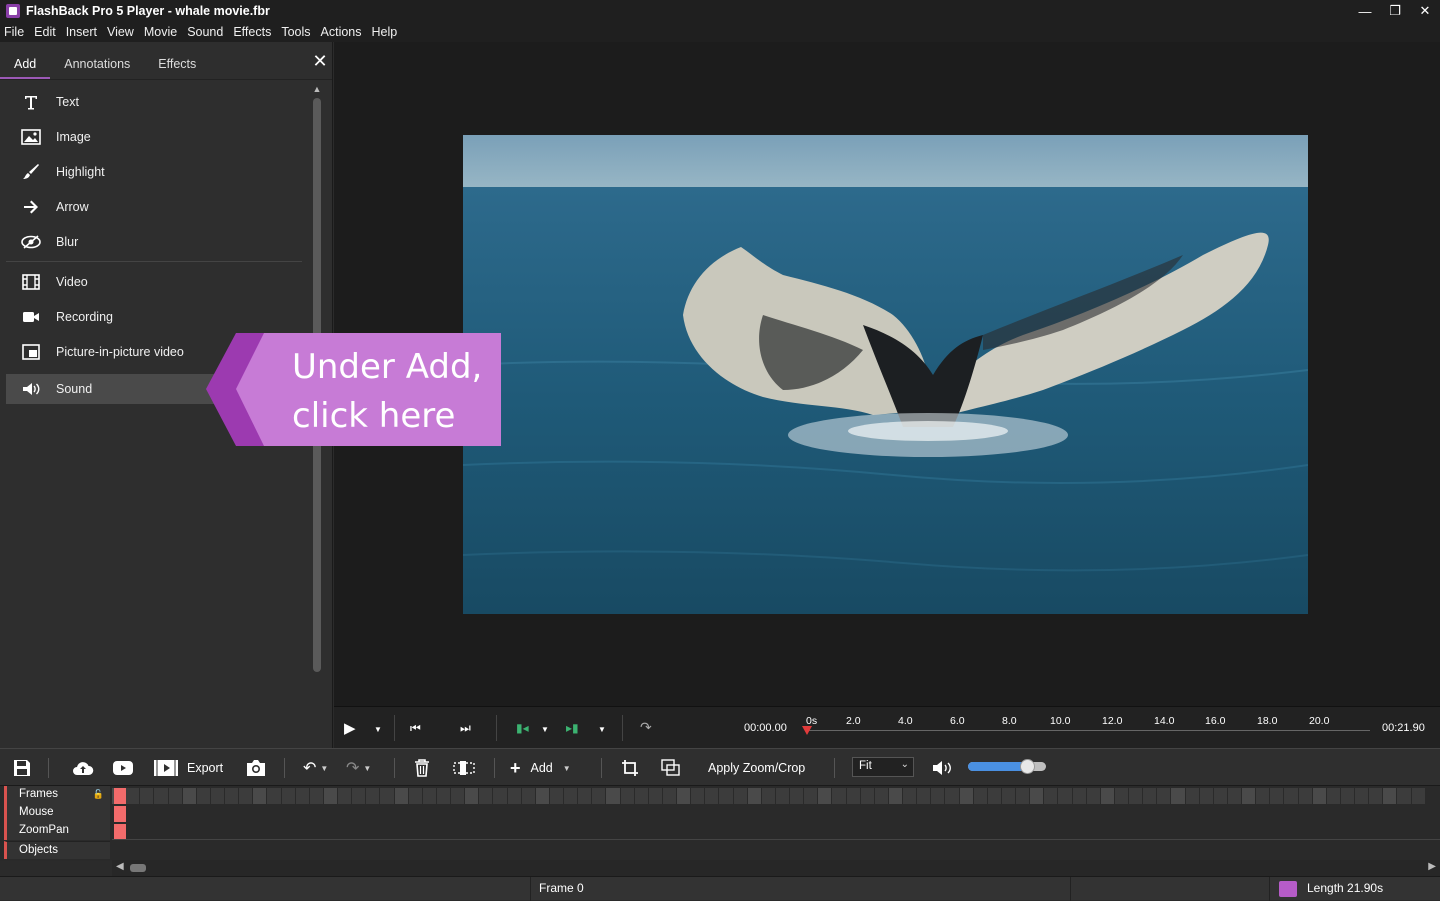 The height and width of the screenshot is (901, 1440). Describe the element at coordinates (154, 281) in the screenshot. I see `add-item-video: Video` at that location.